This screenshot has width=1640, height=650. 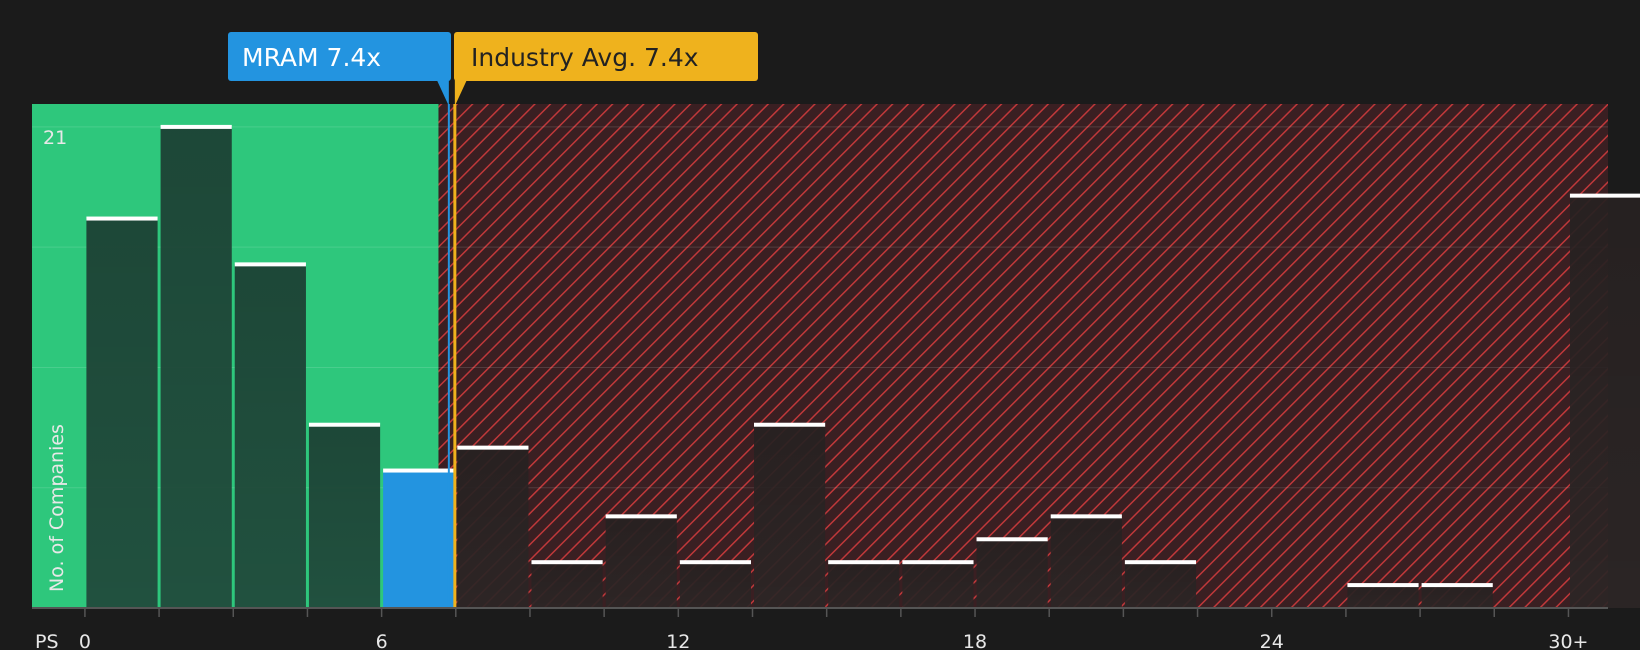 I want to click on company-callout: MRAM 7.4x, so click(x=339, y=69).